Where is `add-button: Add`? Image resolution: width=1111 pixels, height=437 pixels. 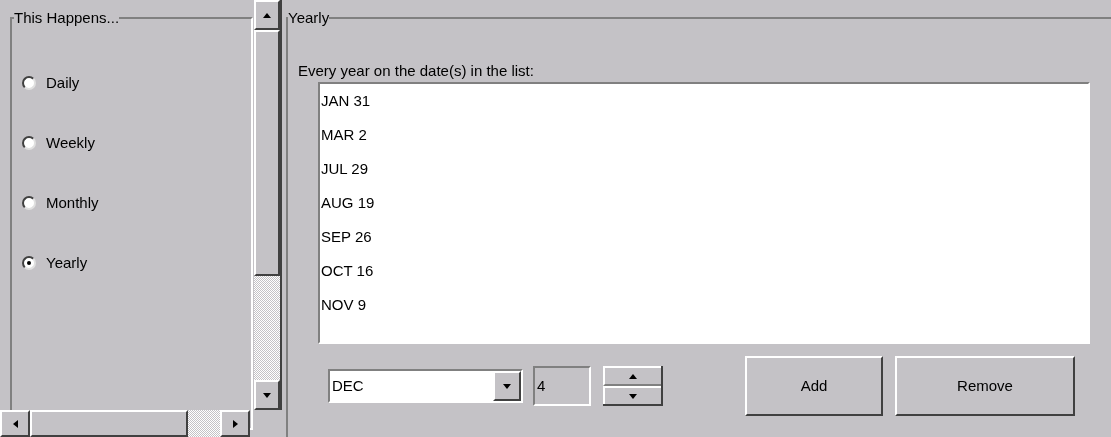 add-button: Add is located at coordinates (814, 386).